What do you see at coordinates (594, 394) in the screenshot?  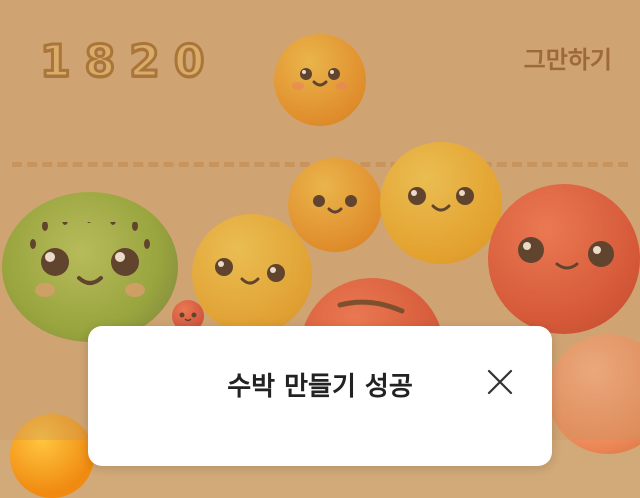 I see `fruit-peach` at bounding box center [594, 394].